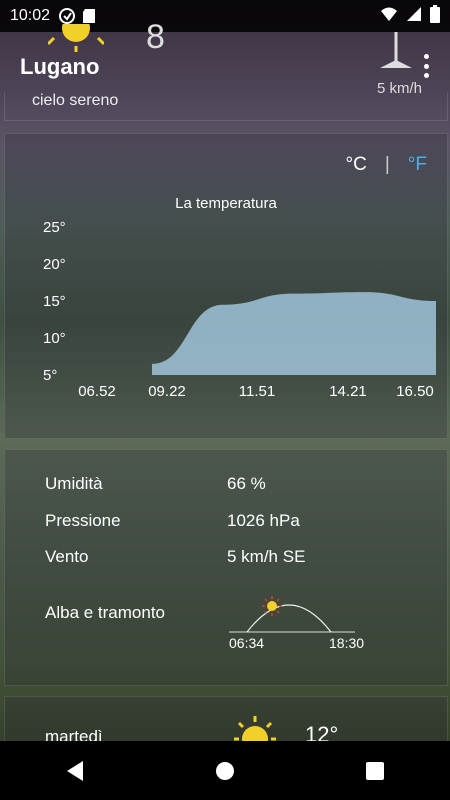 Image resolution: width=450 pixels, height=800 pixels. What do you see at coordinates (292, 614) in the screenshot?
I see `sun-arc-diagram` at bounding box center [292, 614].